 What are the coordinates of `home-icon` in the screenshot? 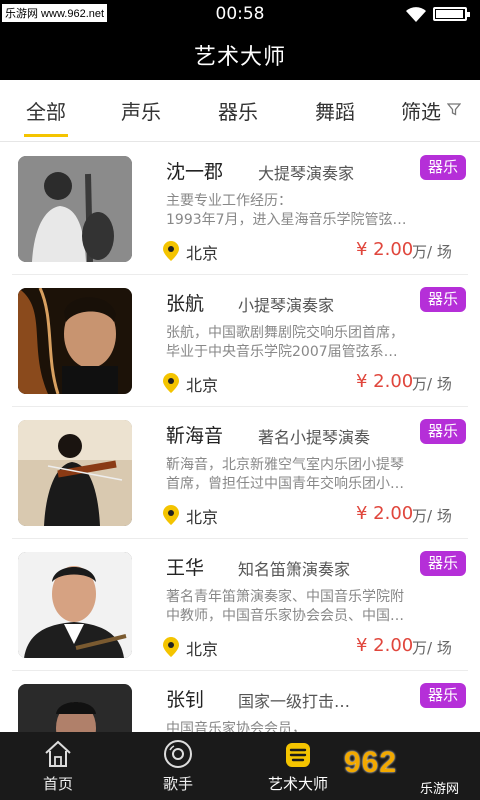 It's located at (58, 753).